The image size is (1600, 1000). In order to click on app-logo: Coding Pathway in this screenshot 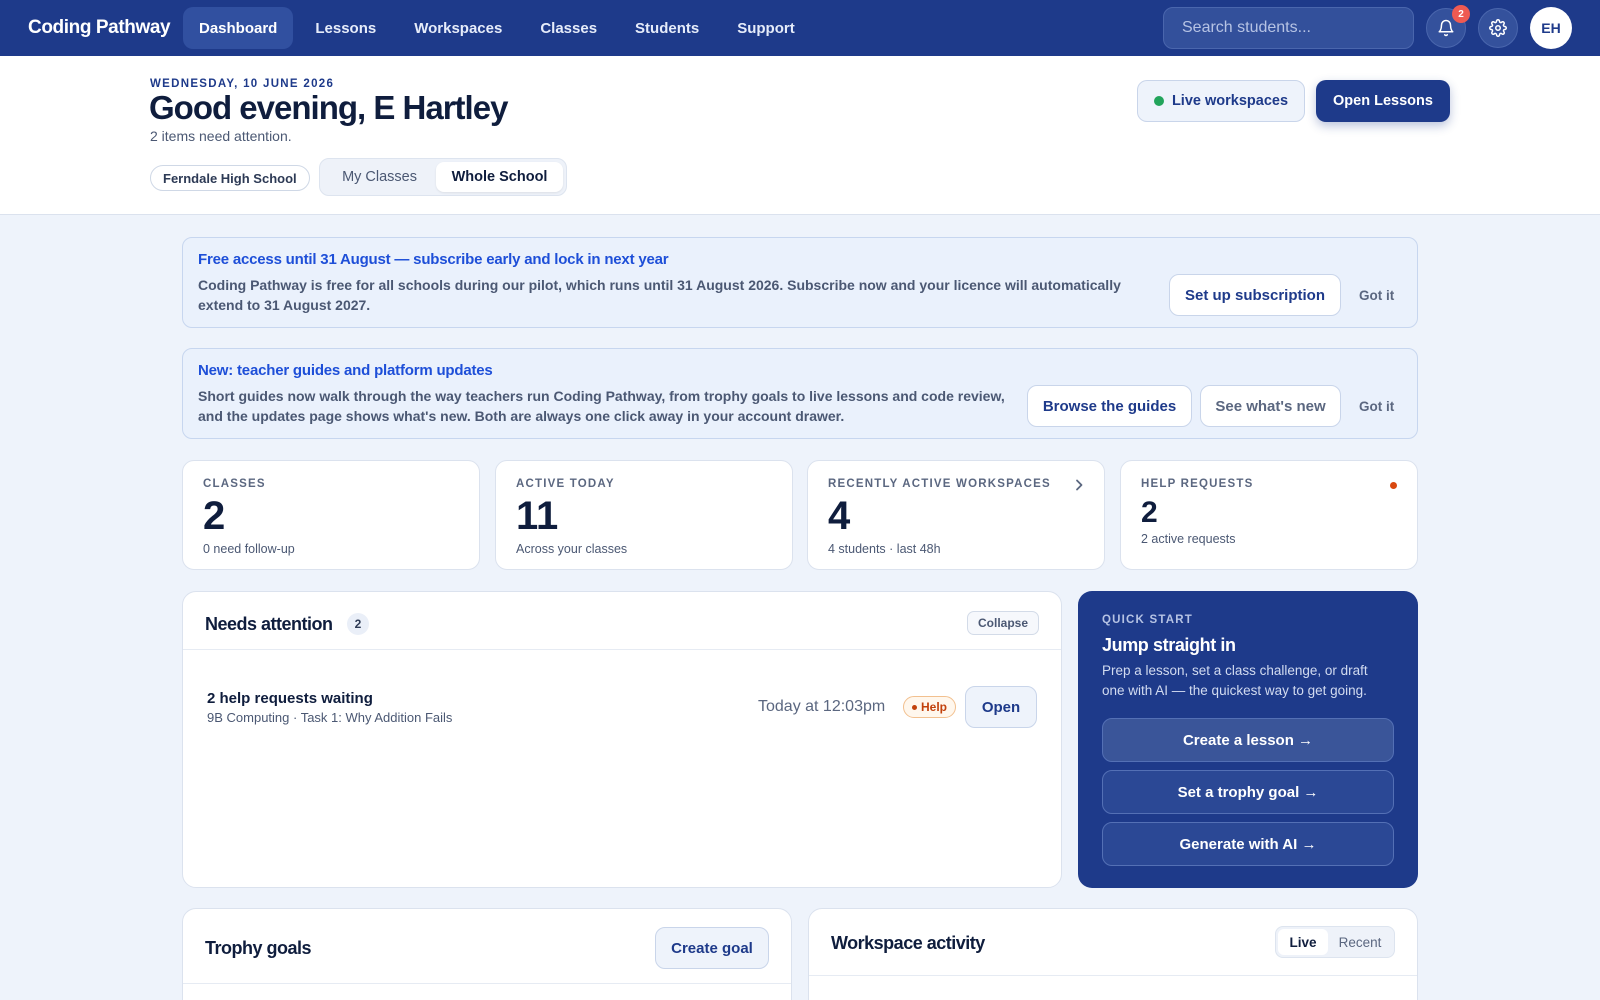, I will do `click(99, 28)`.